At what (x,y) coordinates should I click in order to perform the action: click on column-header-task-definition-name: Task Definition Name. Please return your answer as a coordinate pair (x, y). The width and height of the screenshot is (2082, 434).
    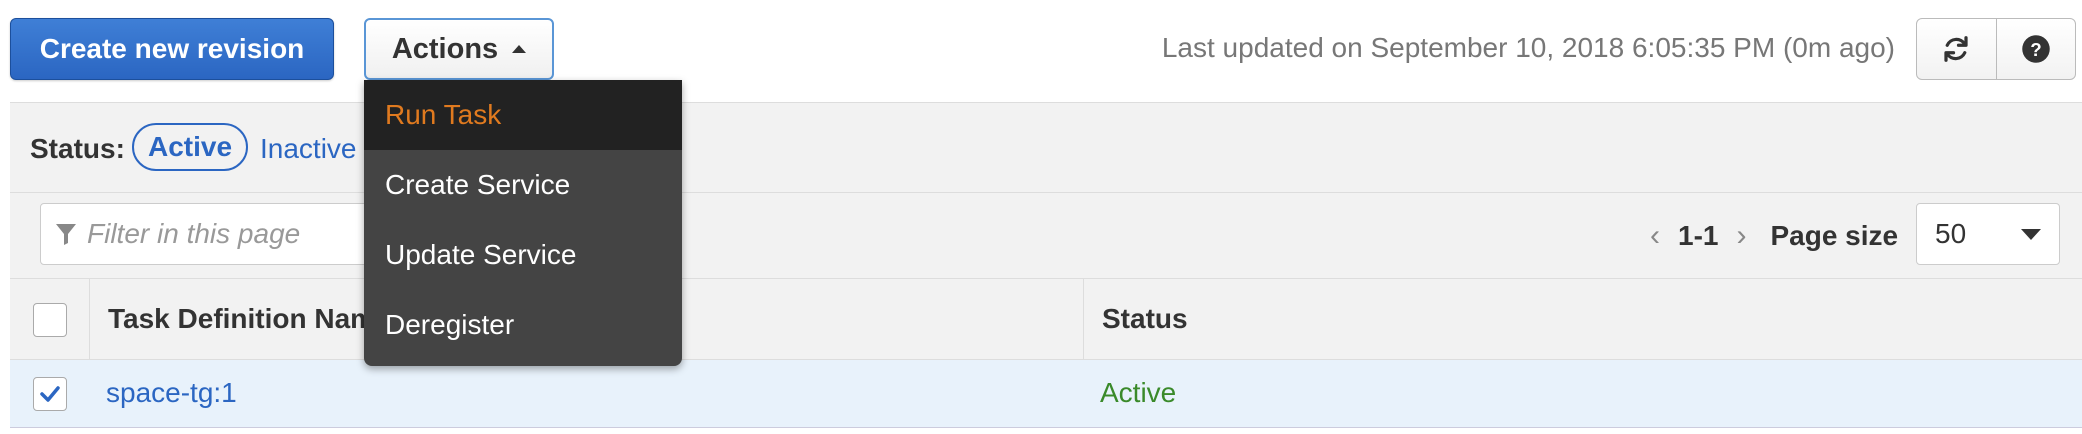
    Looking at the image, I should click on (249, 319).